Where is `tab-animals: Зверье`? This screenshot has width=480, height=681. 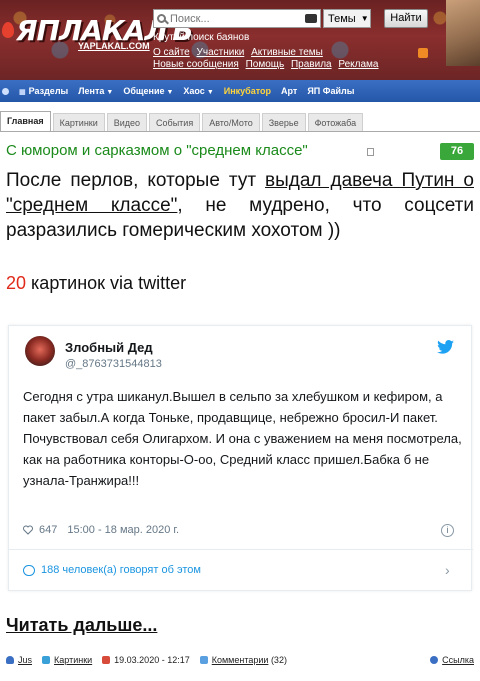
tab-animals: Зверье is located at coordinates (283, 122).